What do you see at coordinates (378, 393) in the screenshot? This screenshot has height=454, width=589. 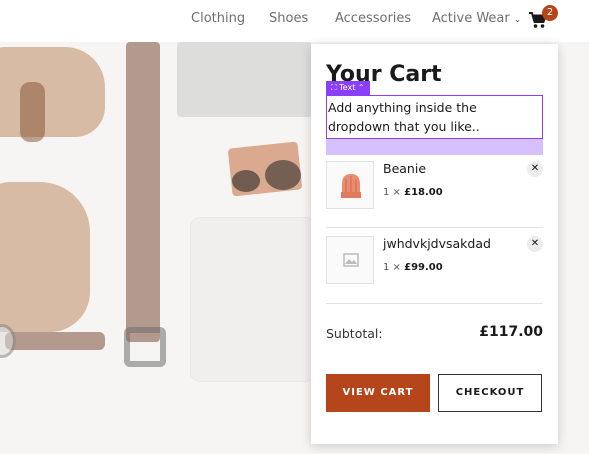 I see `view-cart-button: VIEW CART` at bounding box center [378, 393].